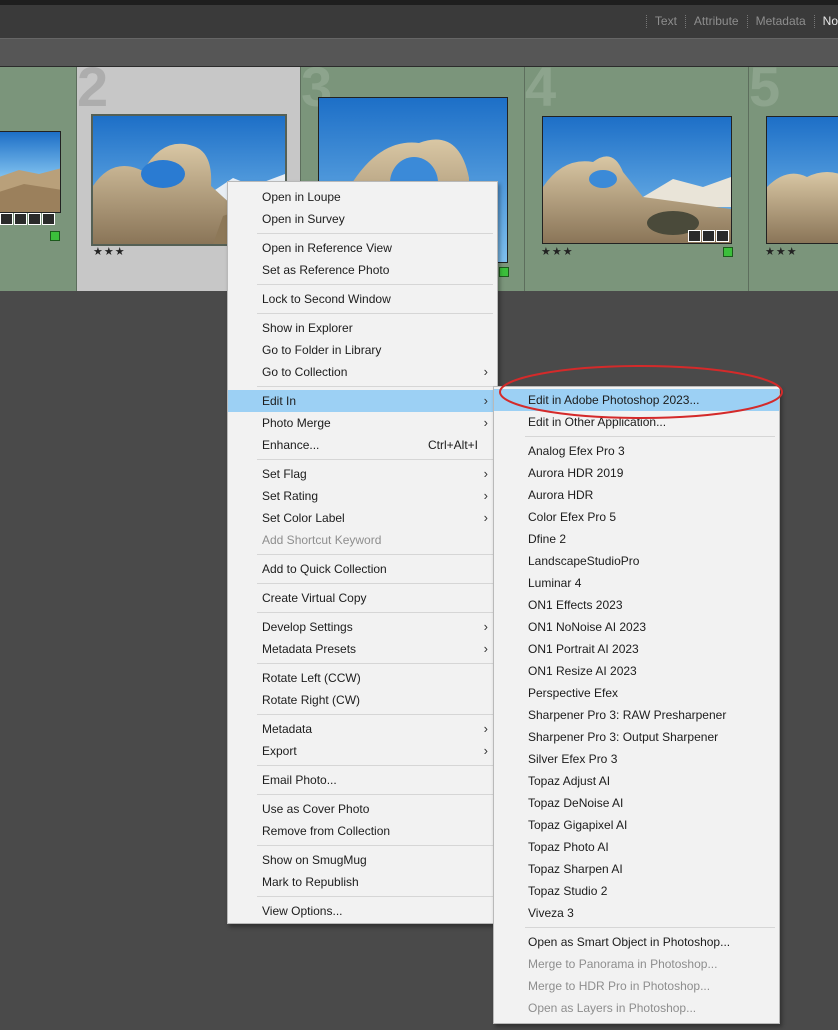  Describe the element at coordinates (362, 751) in the screenshot. I see `menu-item-export: Export ›` at that location.